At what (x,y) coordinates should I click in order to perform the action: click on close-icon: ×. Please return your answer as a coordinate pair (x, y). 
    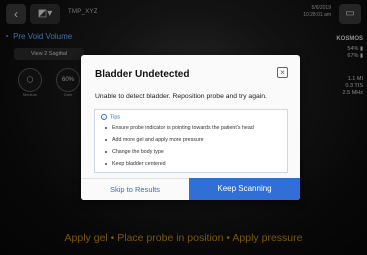
    Looking at the image, I should click on (282, 72).